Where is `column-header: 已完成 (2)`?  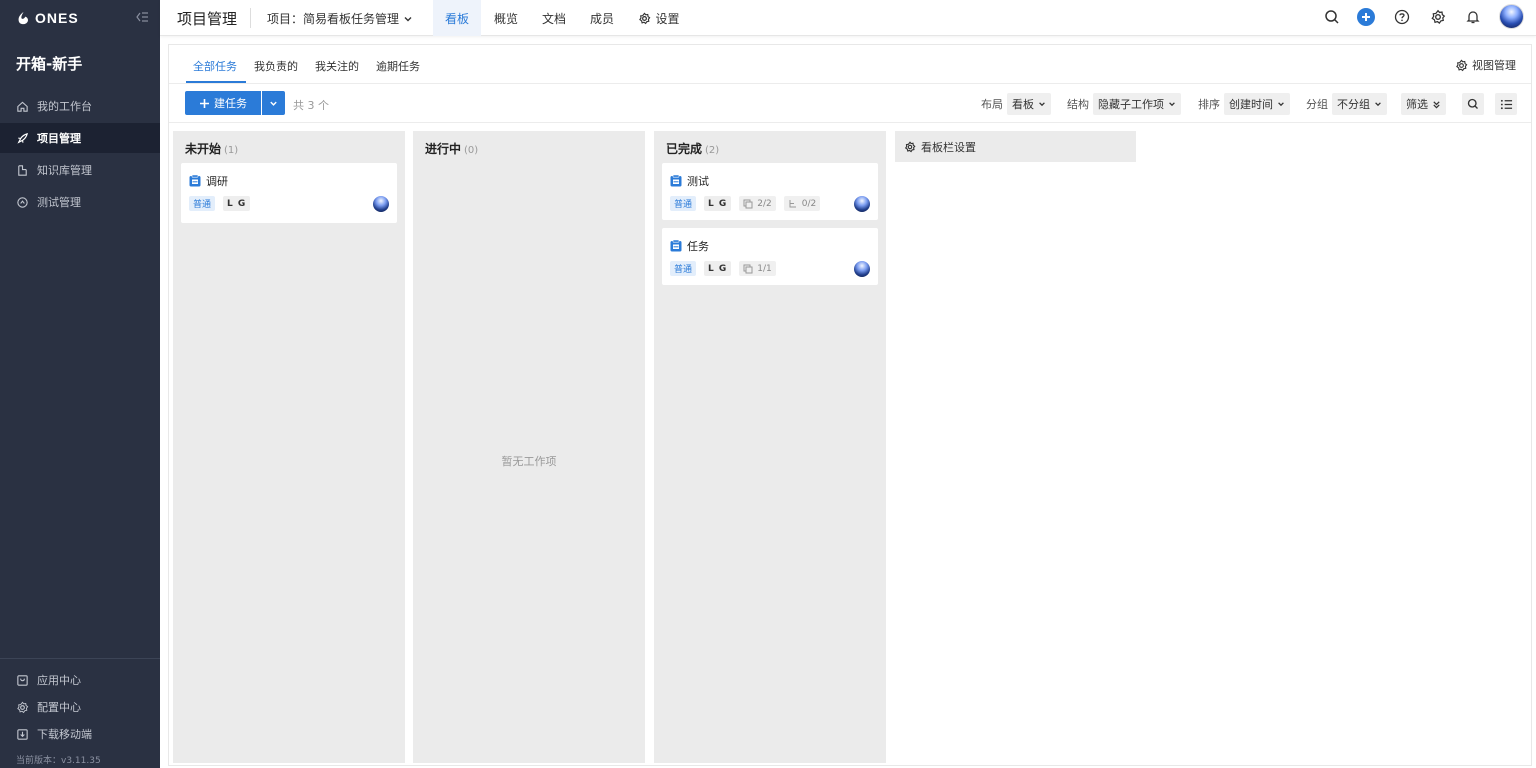 column-header: 已完成 (2) is located at coordinates (692, 148).